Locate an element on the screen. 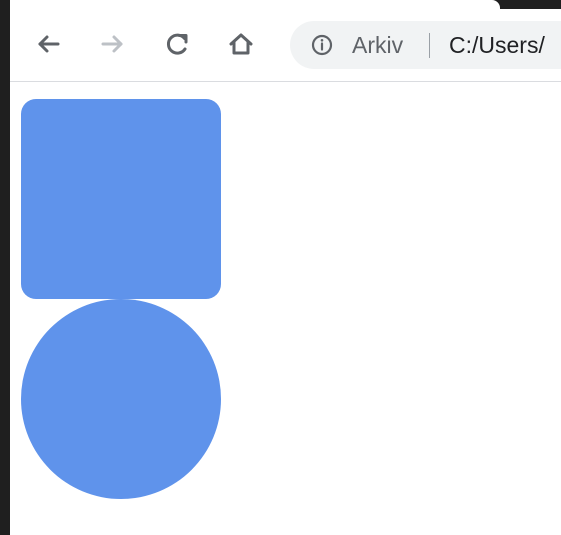 The image size is (561, 535). reload-icon is located at coordinates (177, 44).